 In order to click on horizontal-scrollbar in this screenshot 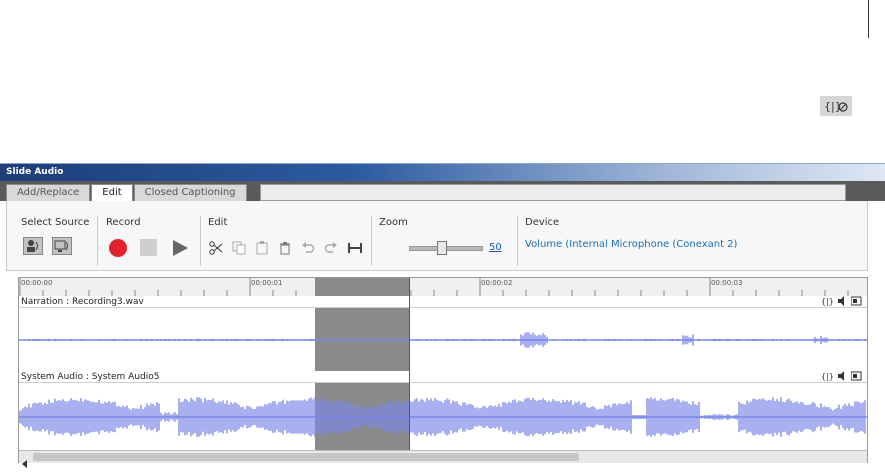, I will do `click(443, 459)`.